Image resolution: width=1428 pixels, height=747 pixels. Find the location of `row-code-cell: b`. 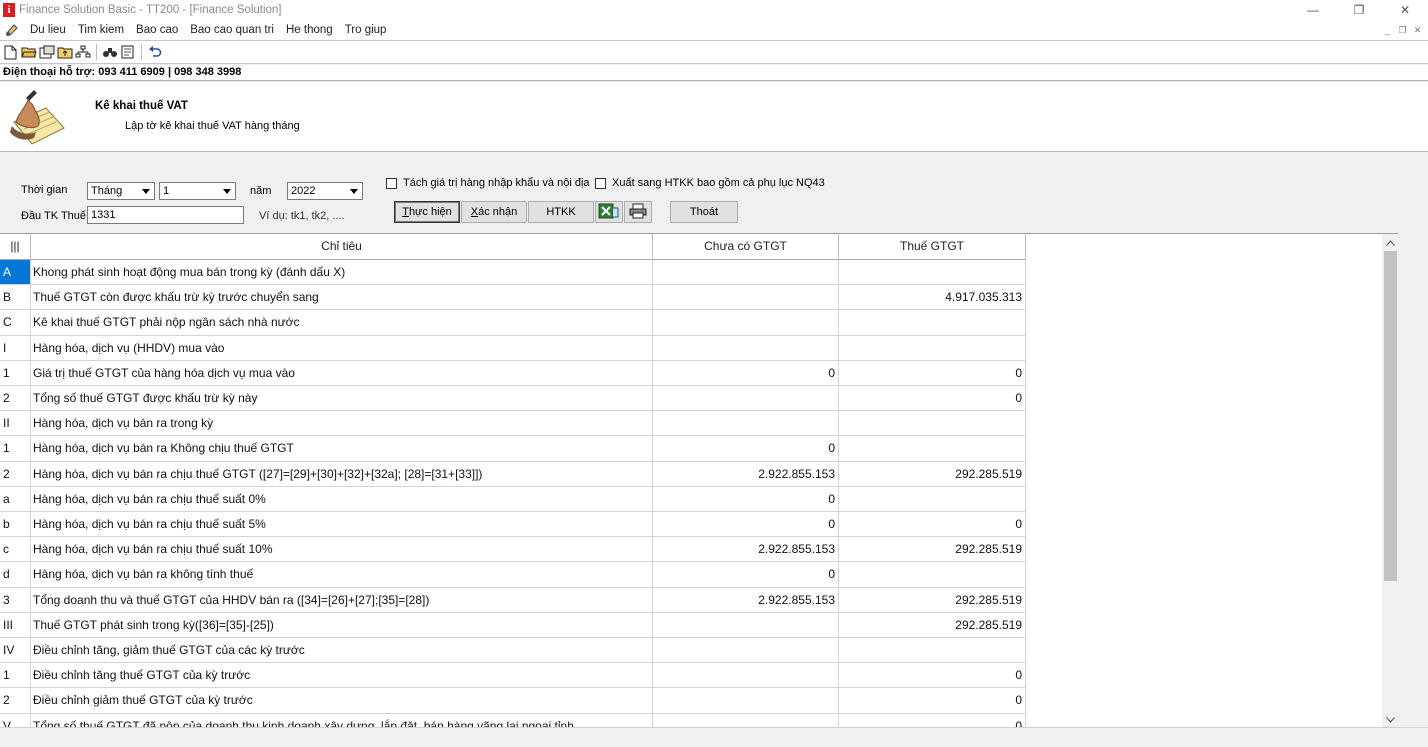

row-code-cell: b is located at coordinates (15, 525).